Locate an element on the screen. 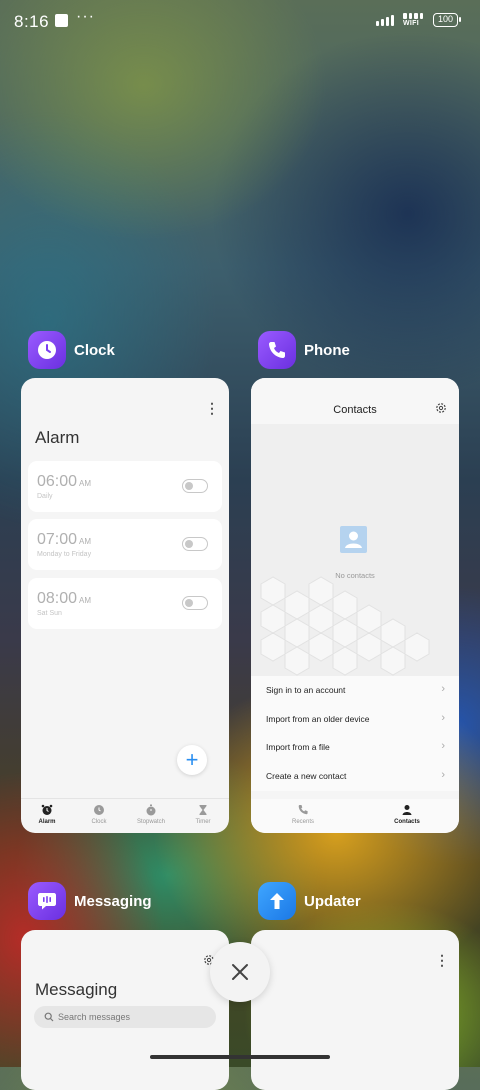 The height and width of the screenshot is (1090, 480). app-name-clock: Clock is located at coordinates (94, 350).